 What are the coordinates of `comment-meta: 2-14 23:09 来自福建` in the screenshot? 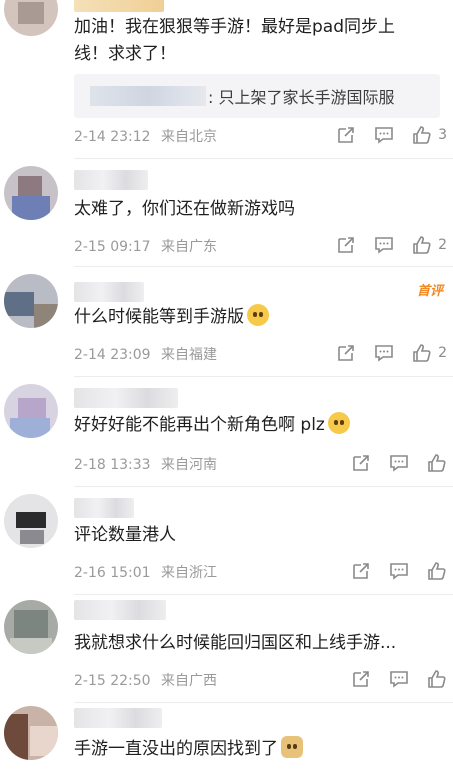 It's located at (145, 354).